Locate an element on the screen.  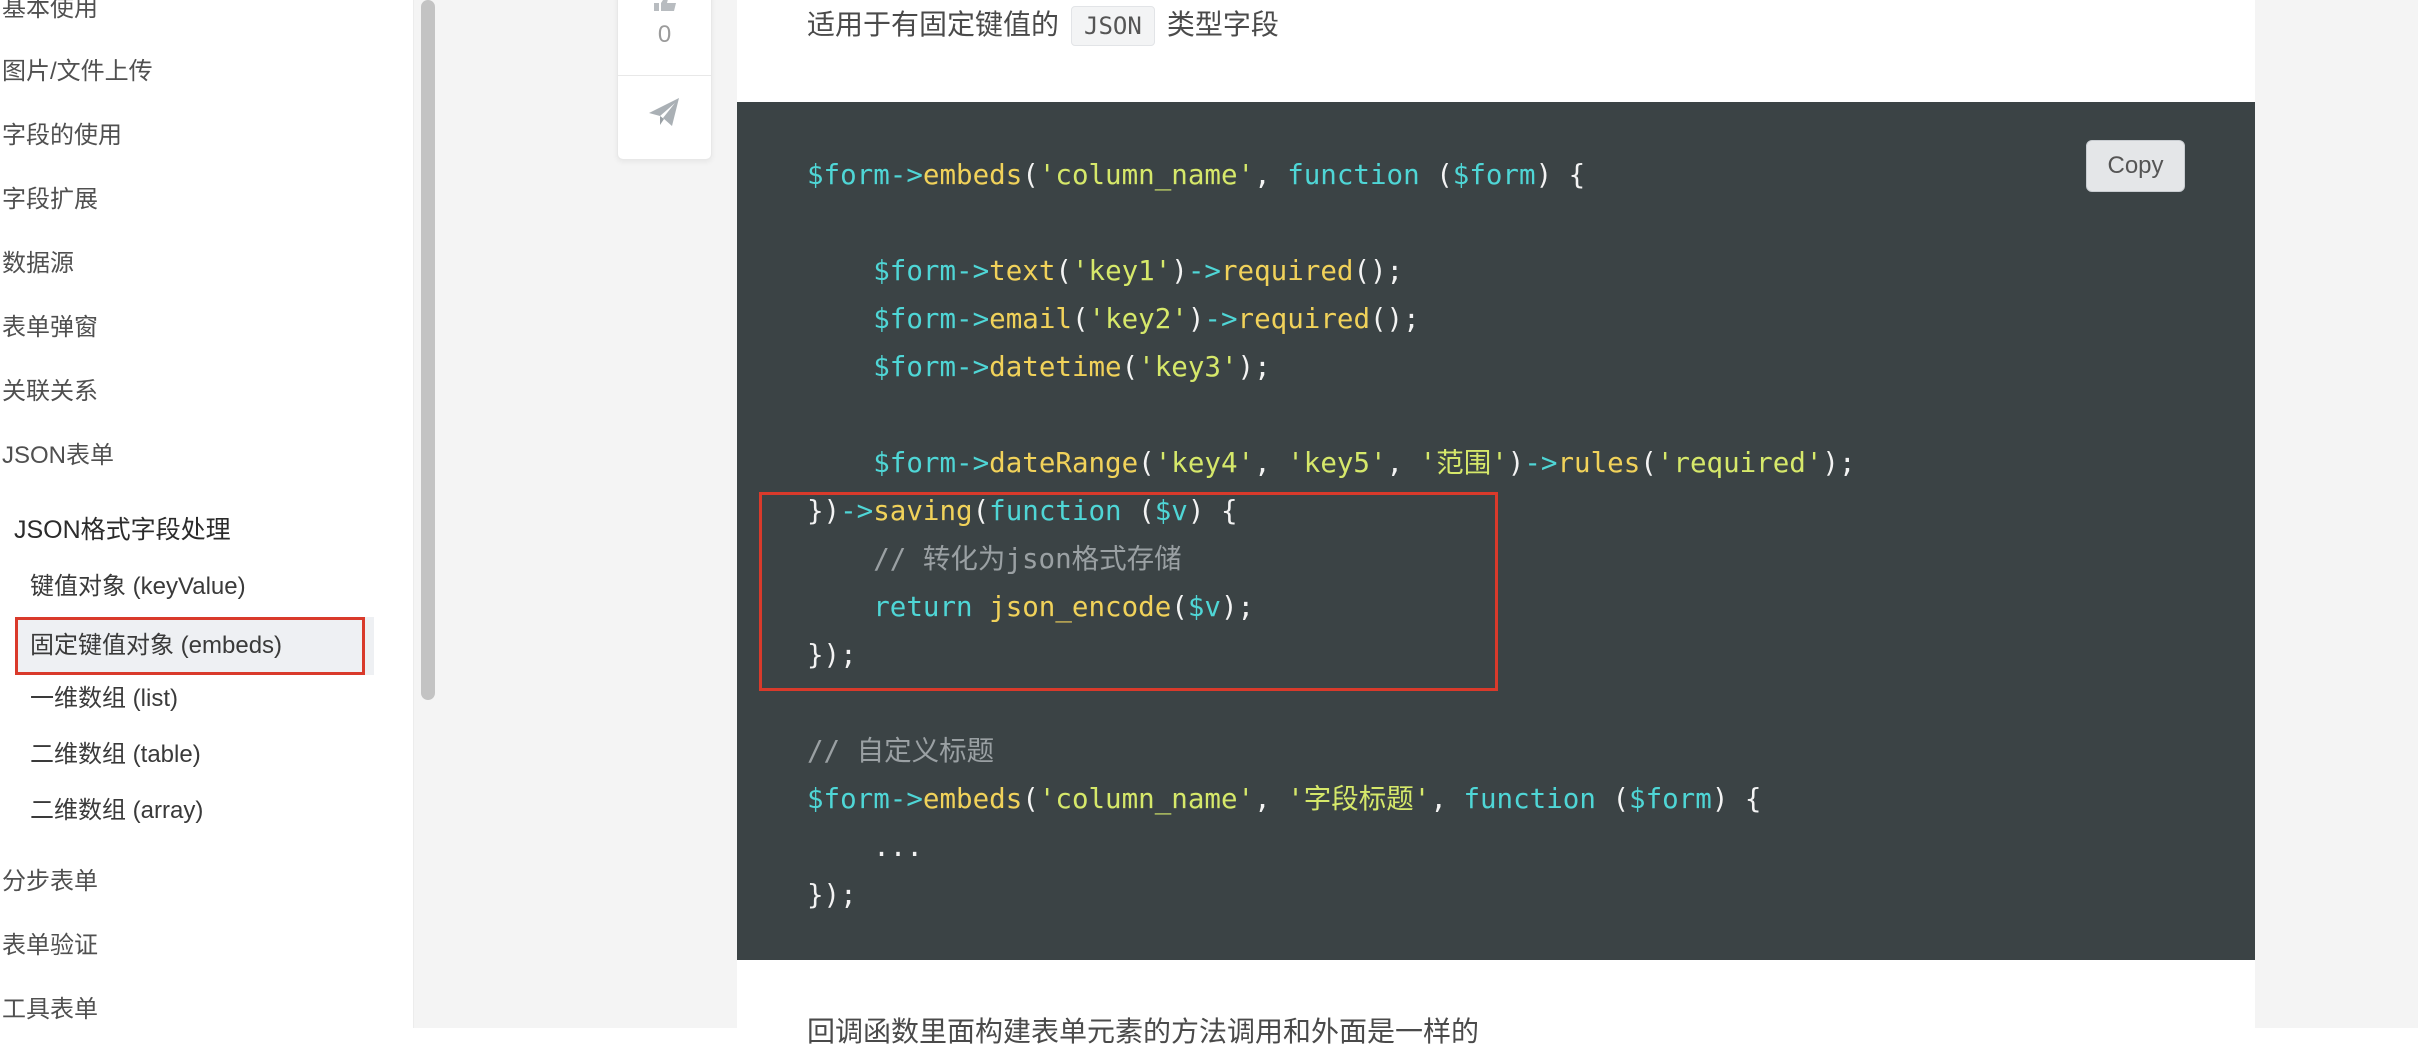
bottom-paragraph: 回调函数里面构建表单元素的方法调用和外面是一样的 is located at coordinates (1143, 1031).